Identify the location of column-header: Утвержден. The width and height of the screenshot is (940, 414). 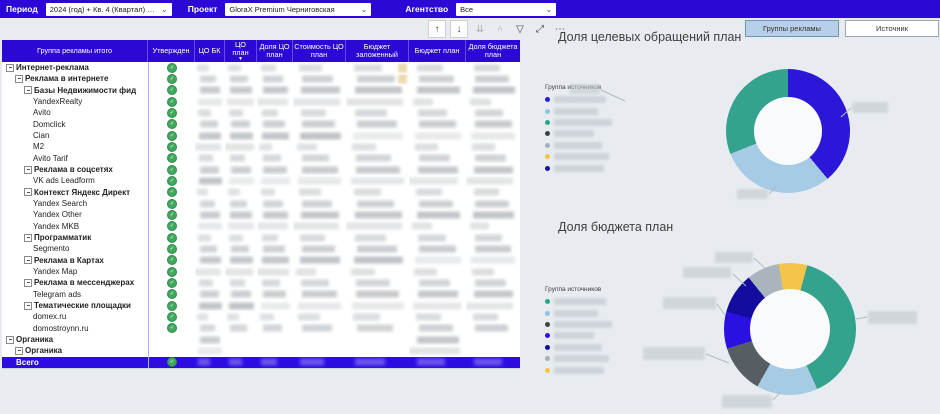
(171, 51).